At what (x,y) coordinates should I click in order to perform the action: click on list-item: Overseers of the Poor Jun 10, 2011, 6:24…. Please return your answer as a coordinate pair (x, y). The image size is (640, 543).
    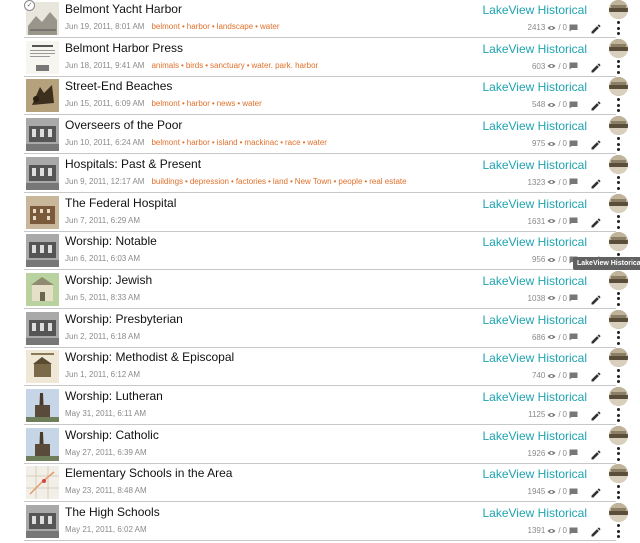
    Looking at the image, I should click on (326, 135).